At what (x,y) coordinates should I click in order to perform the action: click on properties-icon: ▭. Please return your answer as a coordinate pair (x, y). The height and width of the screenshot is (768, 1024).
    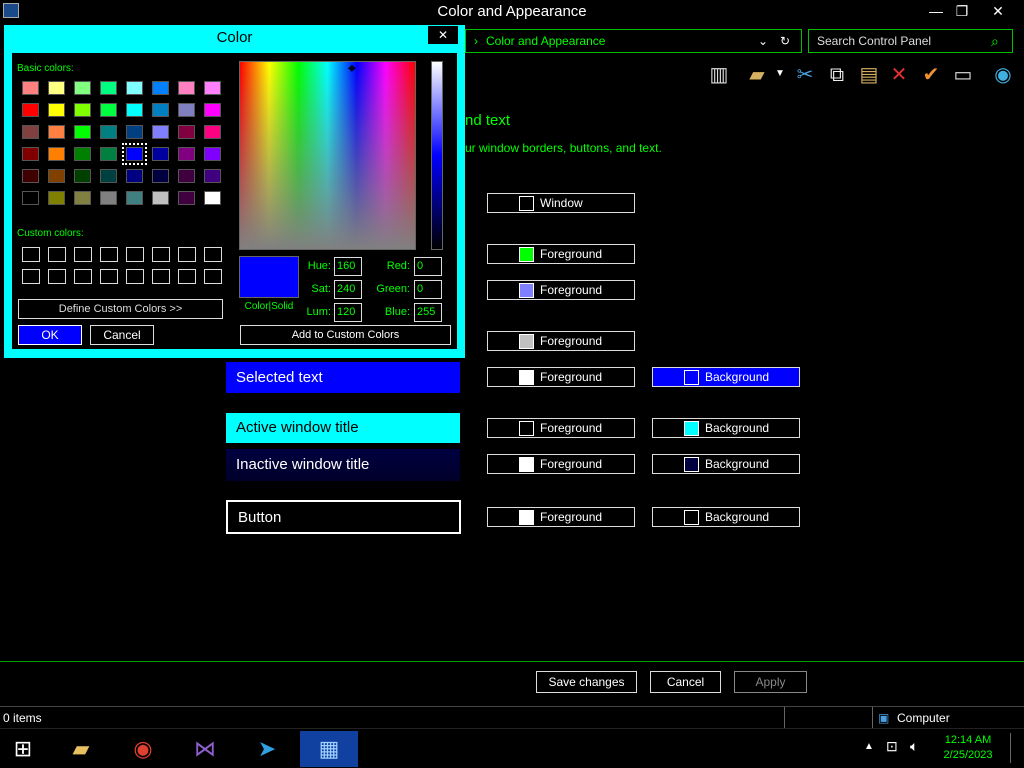
    Looking at the image, I should click on (963, 75).